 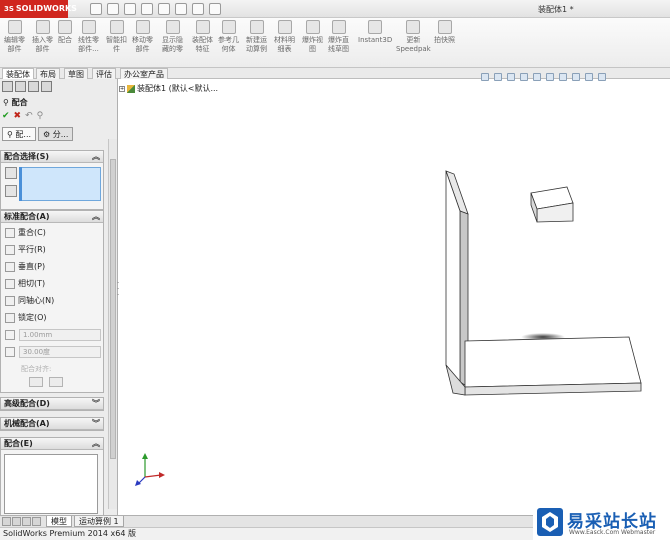 I want to click on mate-parallel: 平行(R), so click(x=25, y=249).